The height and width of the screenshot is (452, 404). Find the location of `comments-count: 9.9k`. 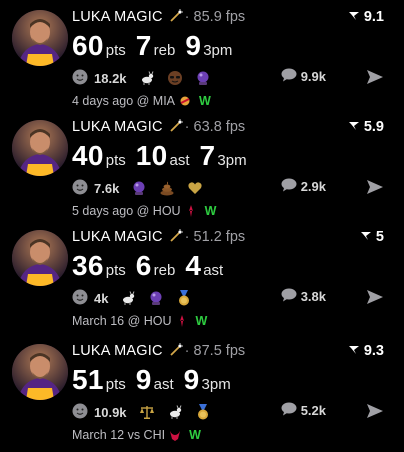

comments-count: 9.9k is located at coordinates (313, 76).